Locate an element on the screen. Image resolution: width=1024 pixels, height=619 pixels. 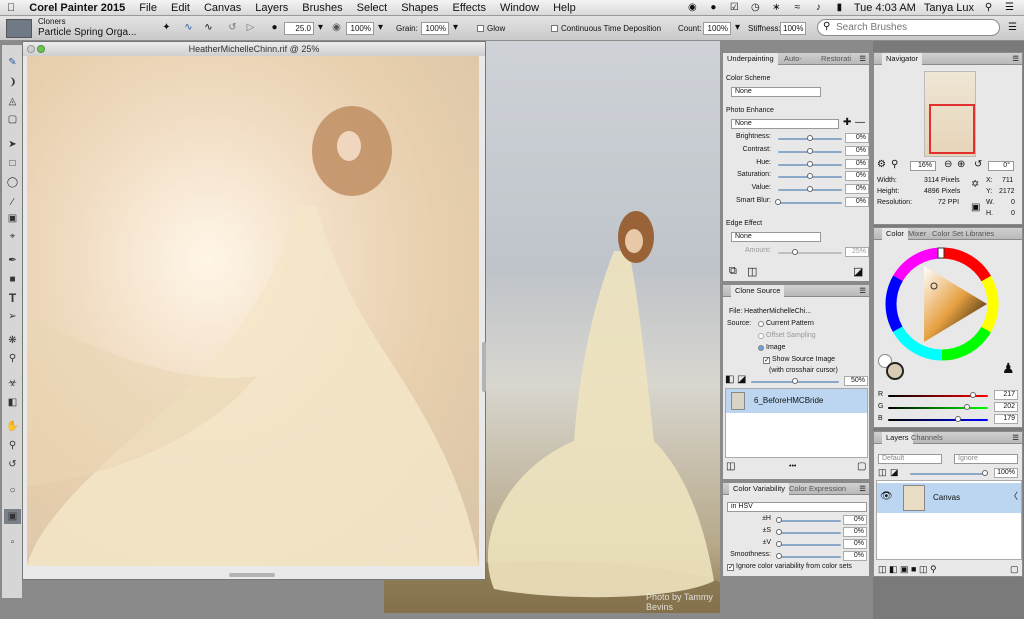
menu-edit: Edit is located at coordinates (180, 8).